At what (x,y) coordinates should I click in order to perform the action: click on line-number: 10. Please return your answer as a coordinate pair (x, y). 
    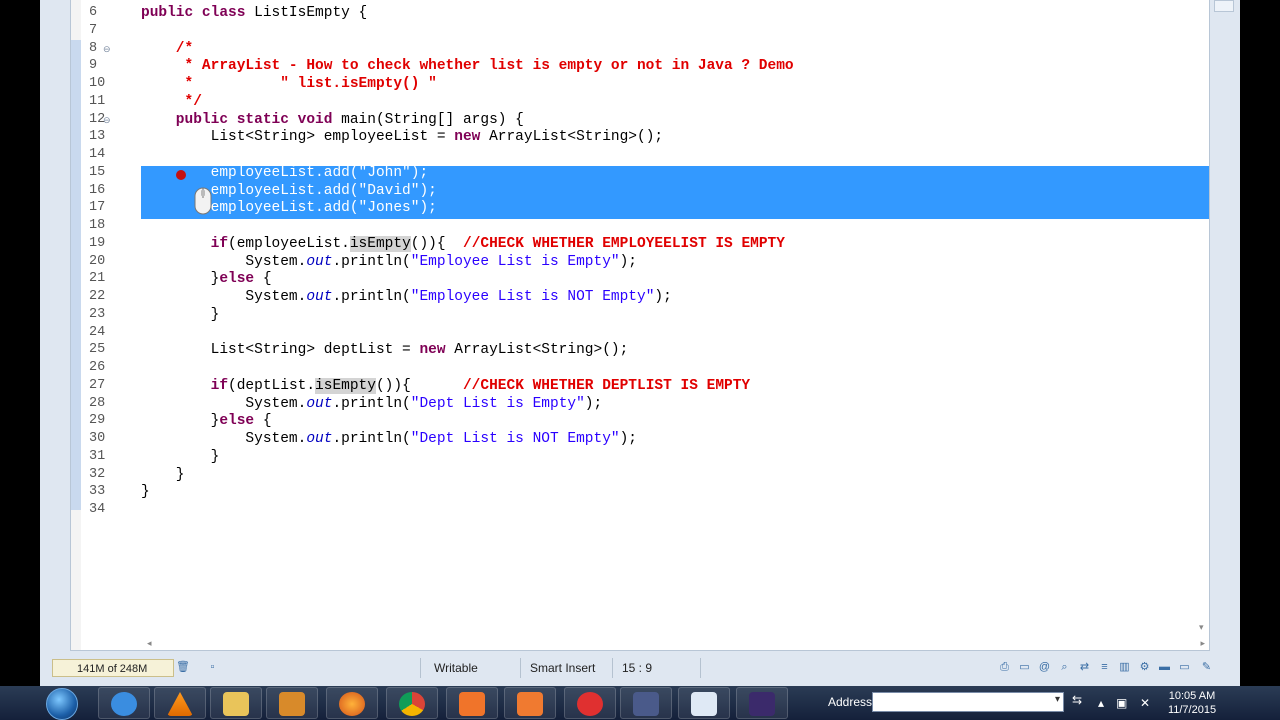
    Looking at the image, I should click on (97, 83).